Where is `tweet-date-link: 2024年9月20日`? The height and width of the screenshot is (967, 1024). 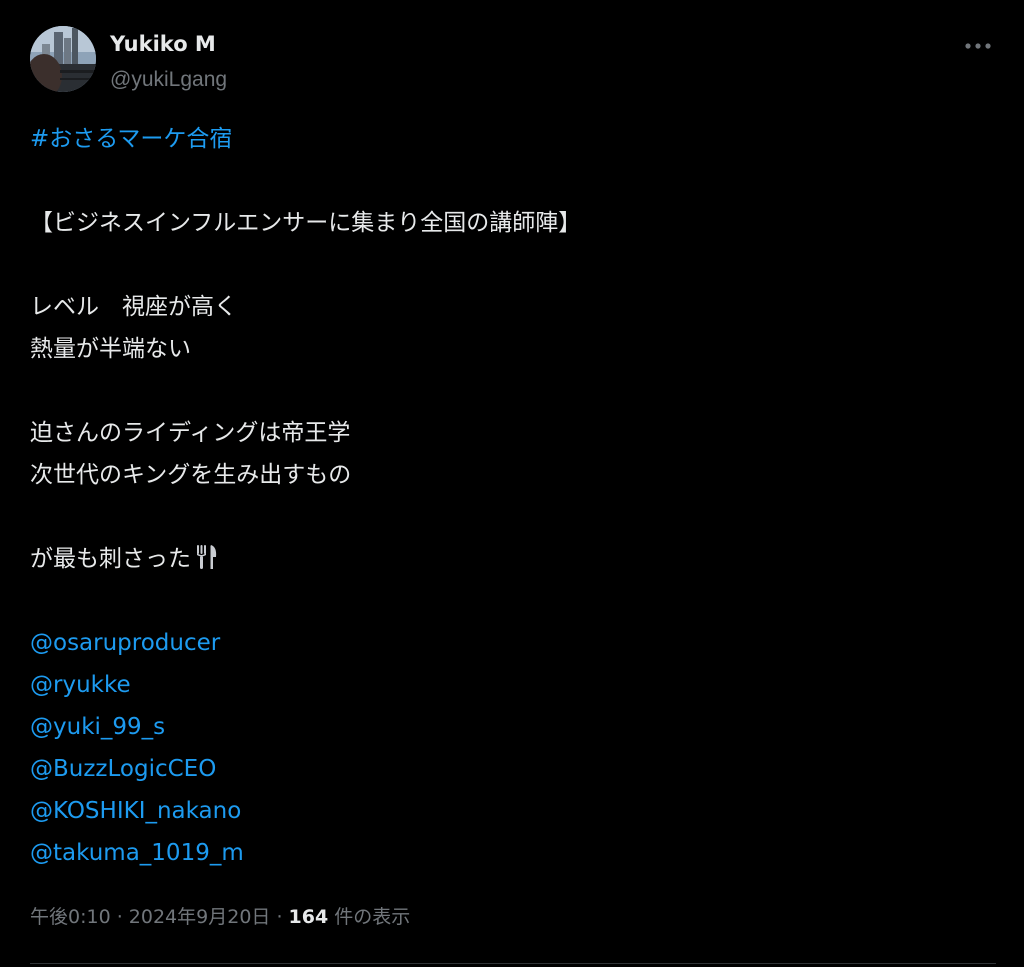 tweet-date-link: 2024年9月20日 is located at coordinates (200, 917).